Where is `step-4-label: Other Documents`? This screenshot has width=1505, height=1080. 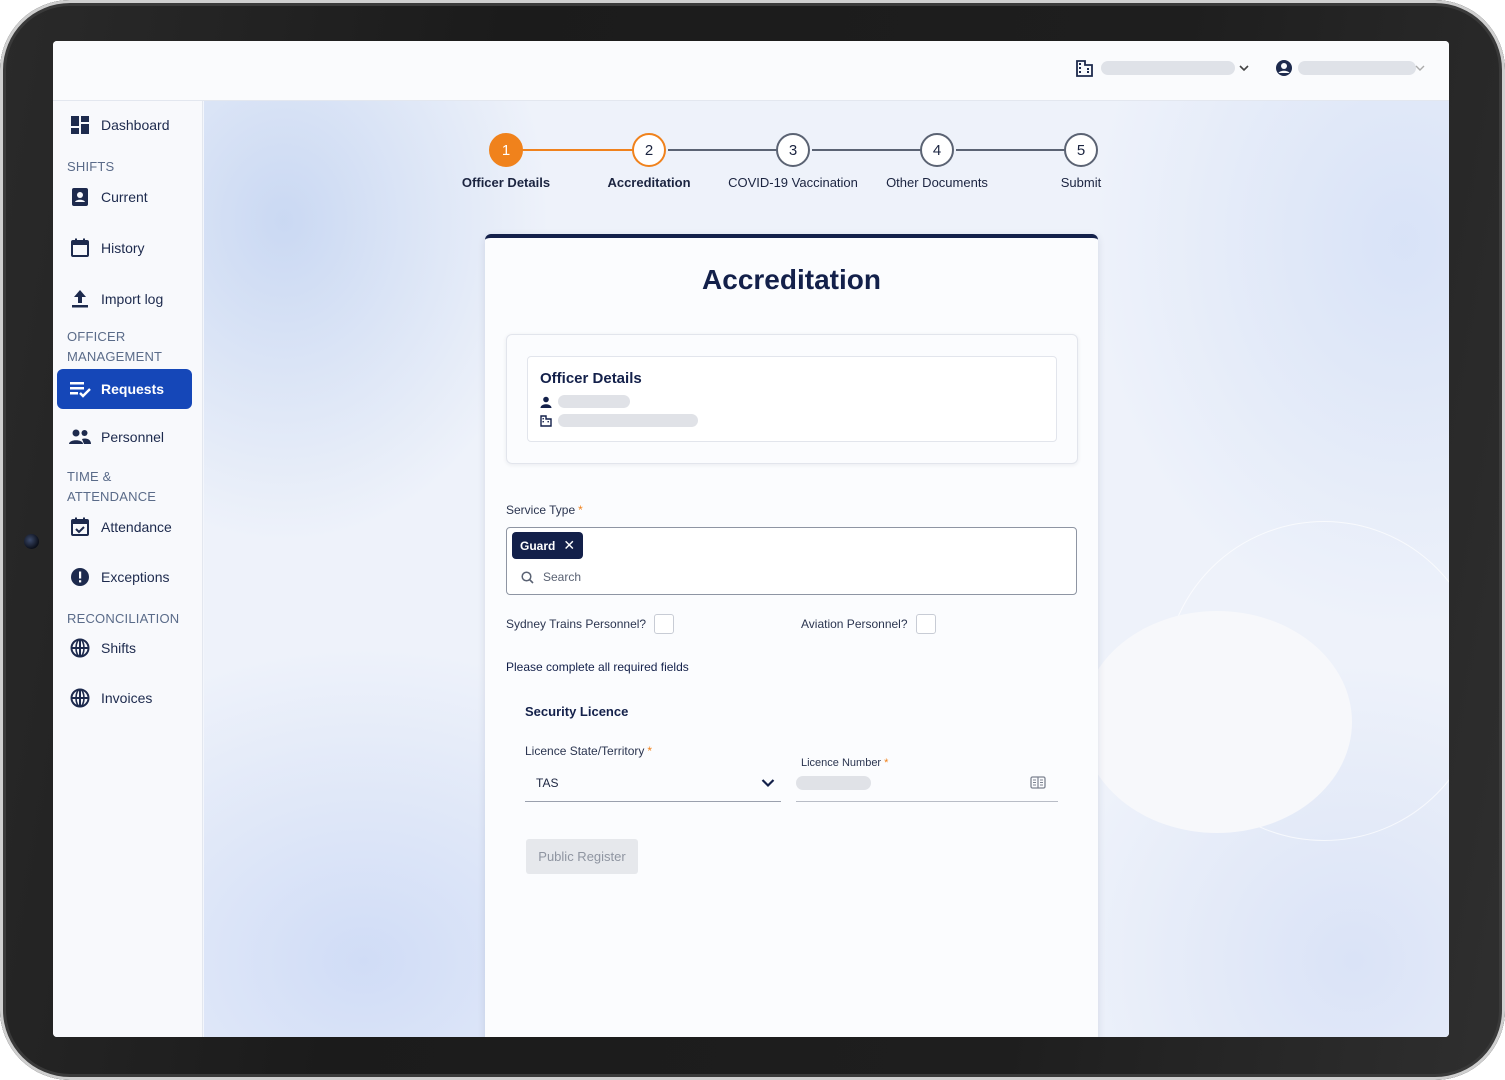
step-4-label: Other Documents is located at coordinates (937, 182).